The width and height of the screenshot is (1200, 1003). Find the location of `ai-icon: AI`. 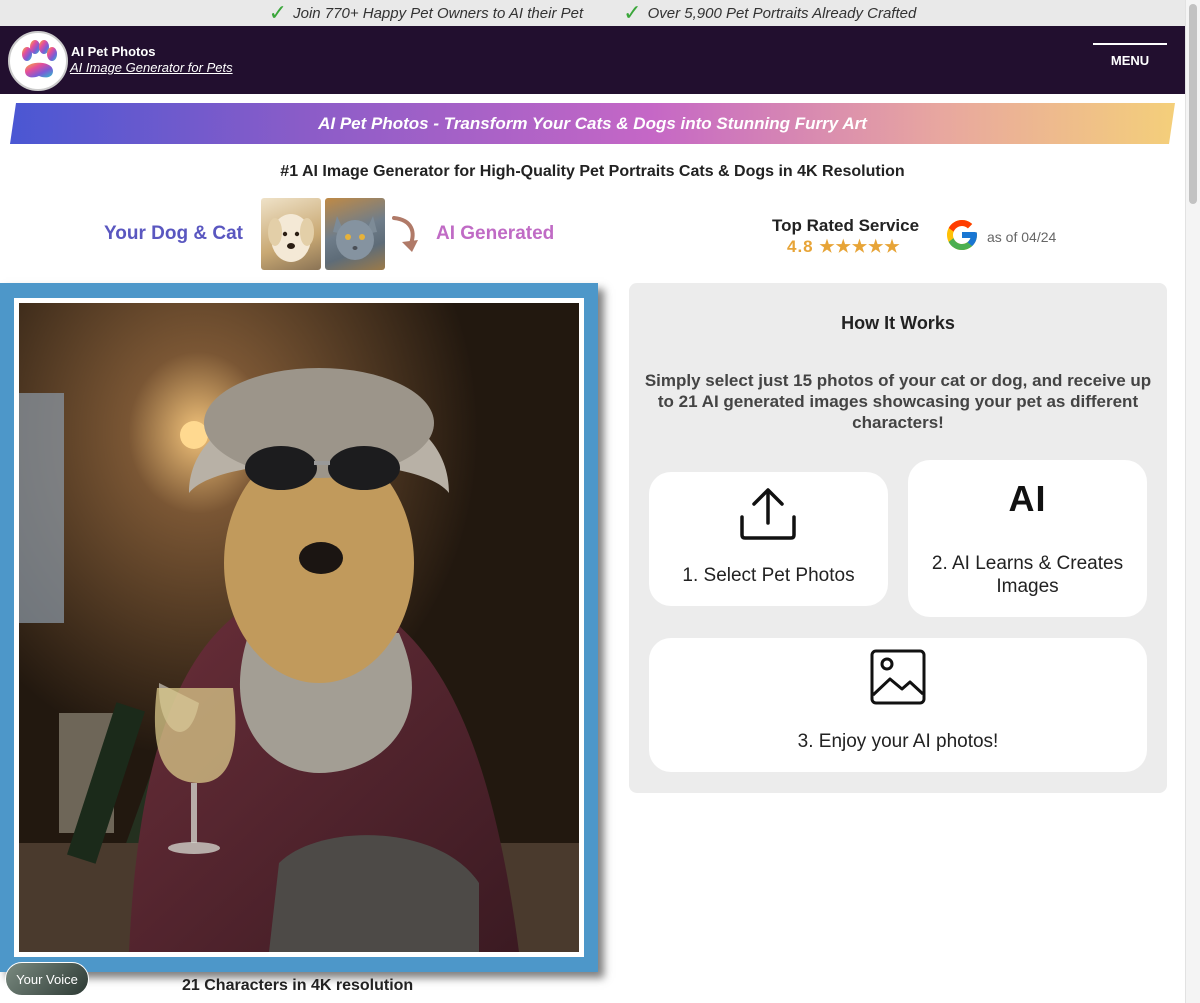

ai-icon: AI is located at coordinates (1027, 498).